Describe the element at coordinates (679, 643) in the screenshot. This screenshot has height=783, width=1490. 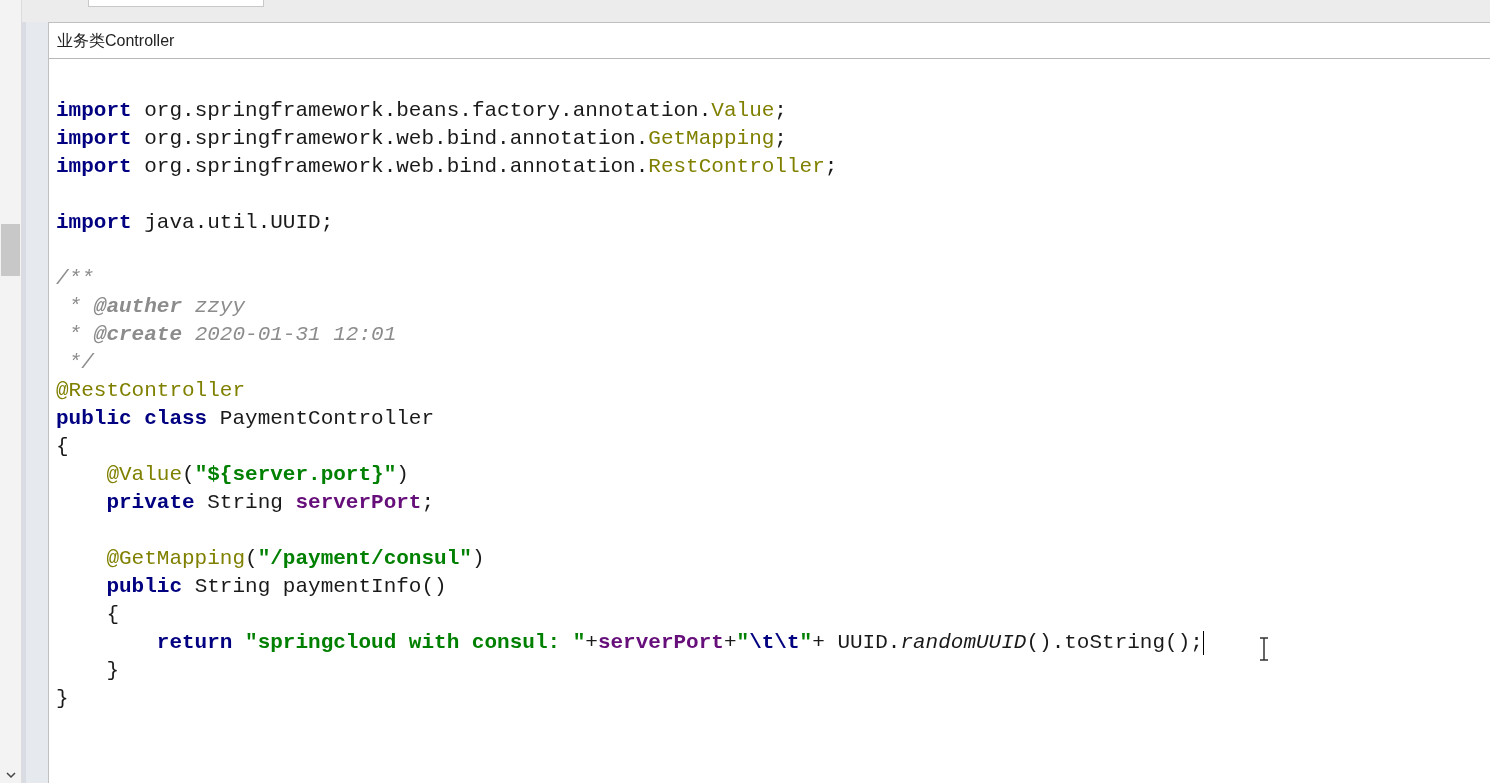
I see `code-line: return "springcloud with consul: "+serverPort+"\t\t"+ UUID.randomUUID().toString();` at that location.